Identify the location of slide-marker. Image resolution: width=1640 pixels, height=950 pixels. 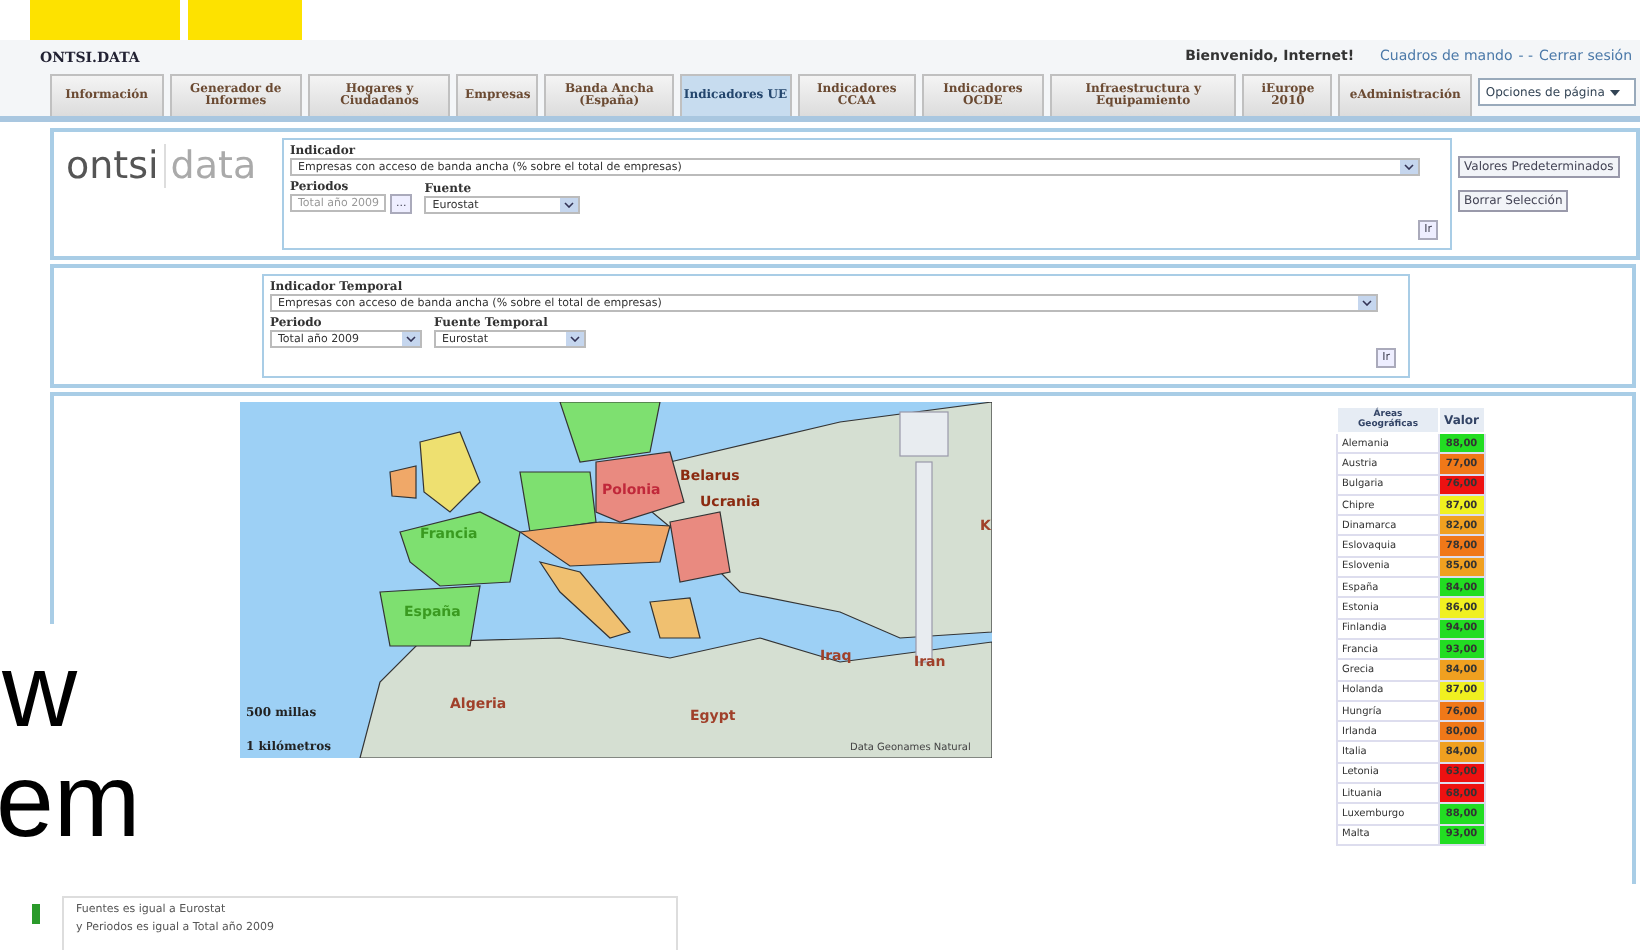
(36, 914).